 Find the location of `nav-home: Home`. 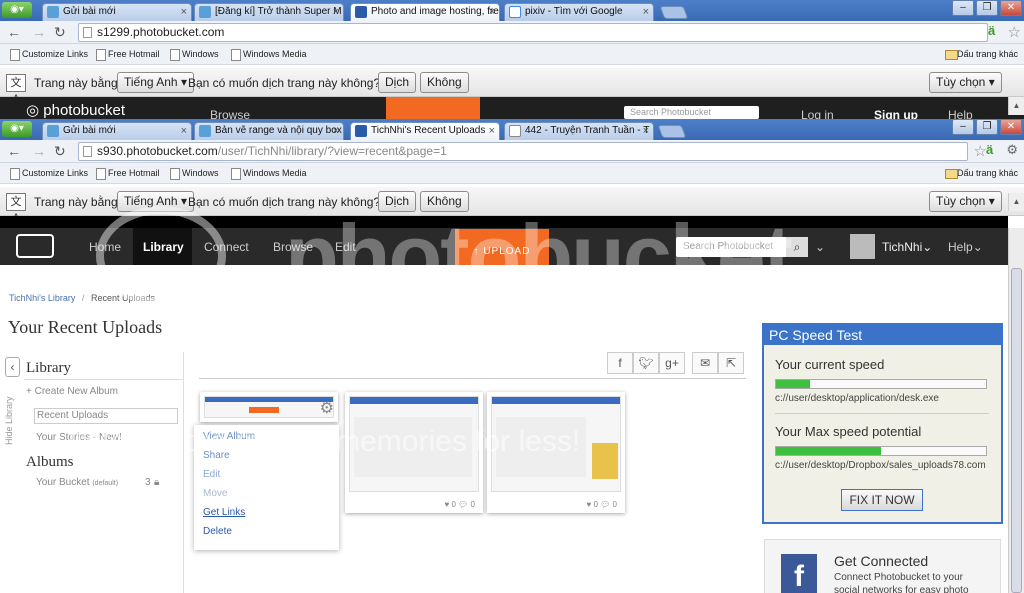

nav-home: Home is located at coordinates (105, 247).